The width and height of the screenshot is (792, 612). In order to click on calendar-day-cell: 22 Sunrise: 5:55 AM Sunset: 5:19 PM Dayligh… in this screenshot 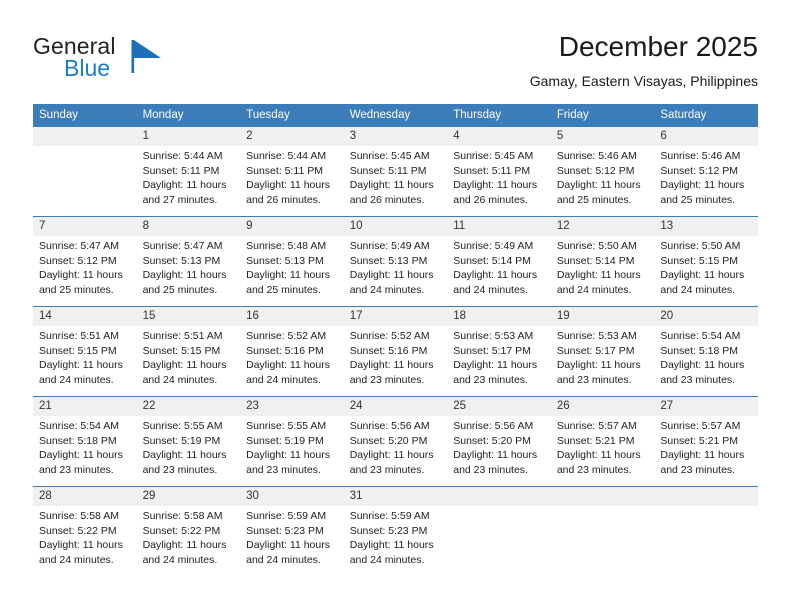, I will do `click(188, 441)`.